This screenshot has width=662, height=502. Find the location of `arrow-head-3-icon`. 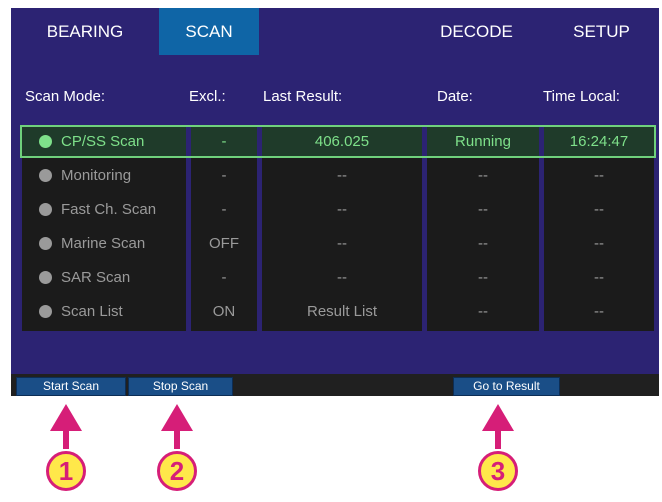

arrow-head-3-icon is located at coordinates (498, 417).